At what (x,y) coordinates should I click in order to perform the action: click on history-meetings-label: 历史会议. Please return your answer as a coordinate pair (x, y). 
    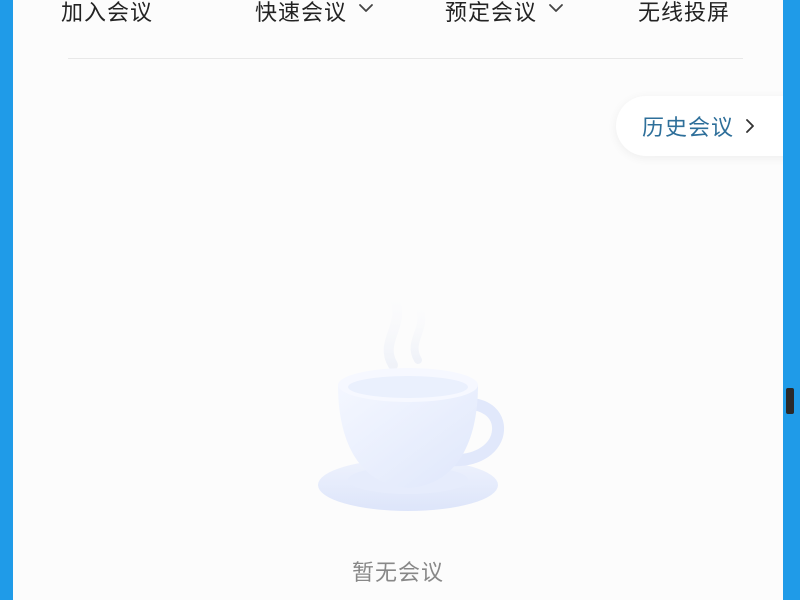
    Looking at the image, I should click on (688, 128).